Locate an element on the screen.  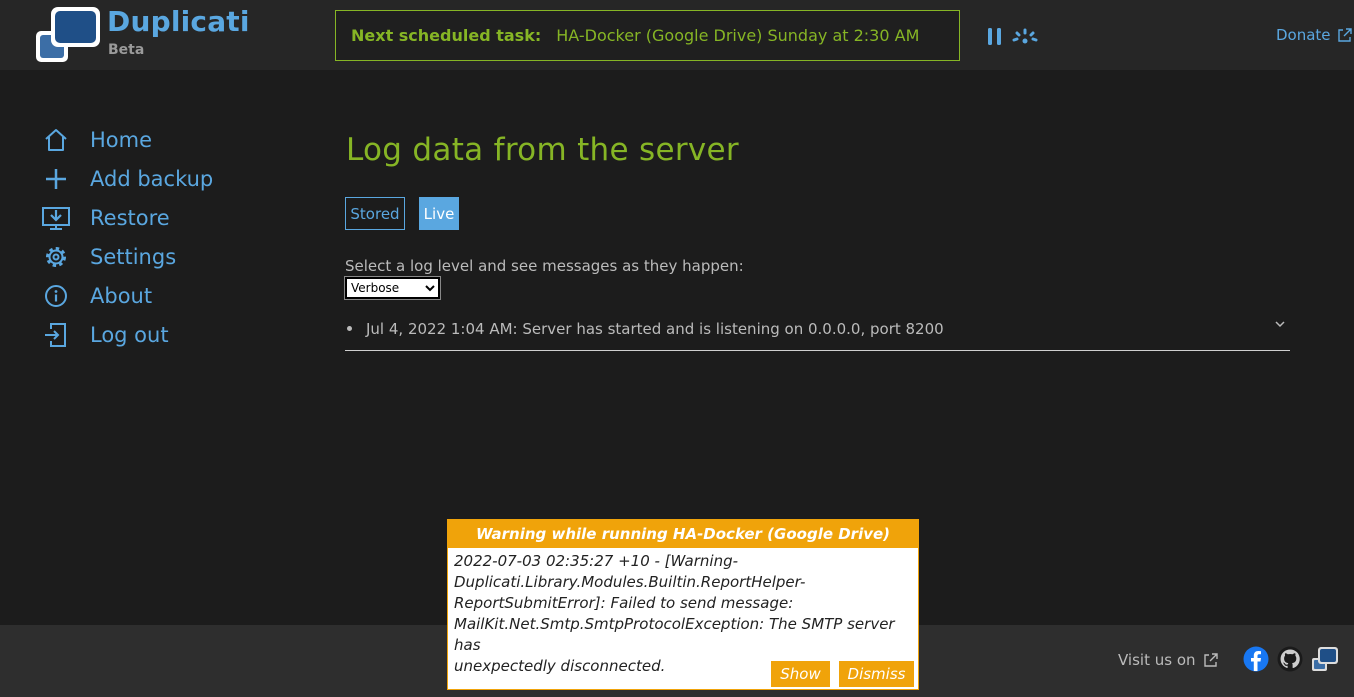
logout-icon is located at coordinates (56, 335).